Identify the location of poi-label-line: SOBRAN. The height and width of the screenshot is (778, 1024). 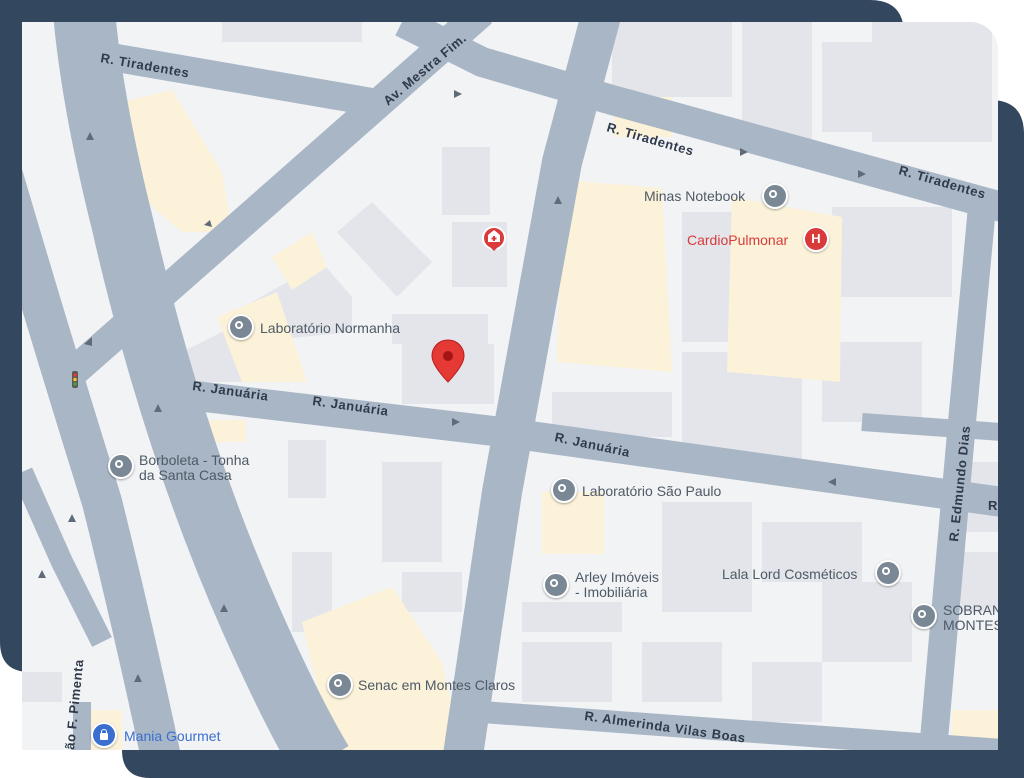
(970, 610).